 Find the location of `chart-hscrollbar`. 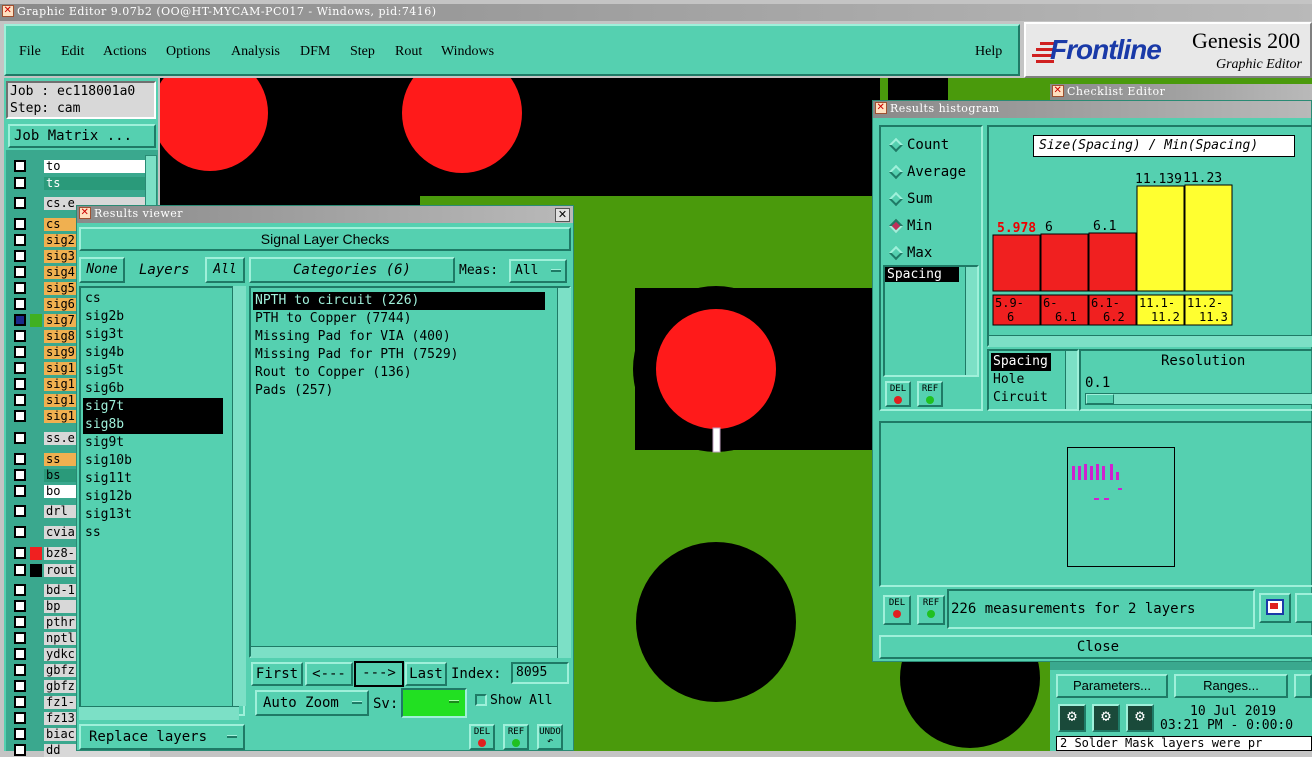

chart-hscrollbar is located at coordinates (1150, 341).